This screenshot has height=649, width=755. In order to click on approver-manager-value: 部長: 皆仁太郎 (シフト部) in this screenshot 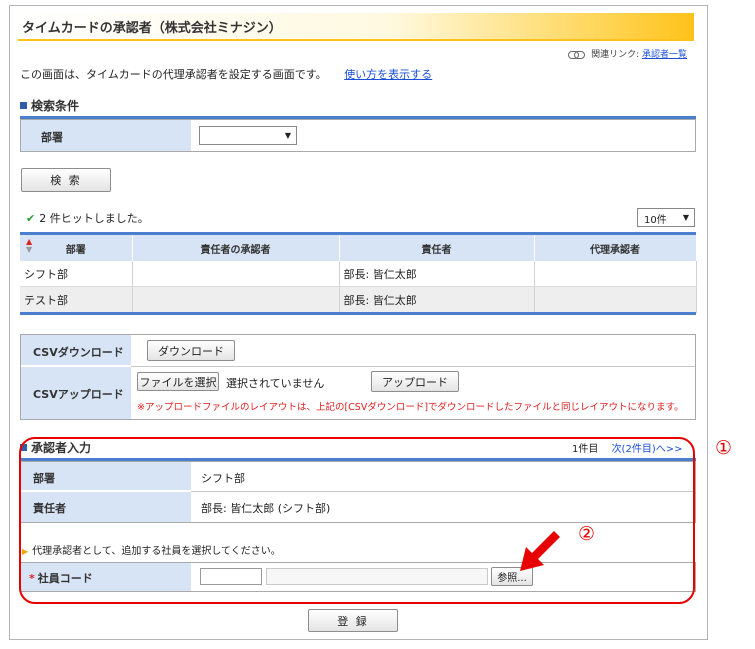, I will do `click(266, 508)`.